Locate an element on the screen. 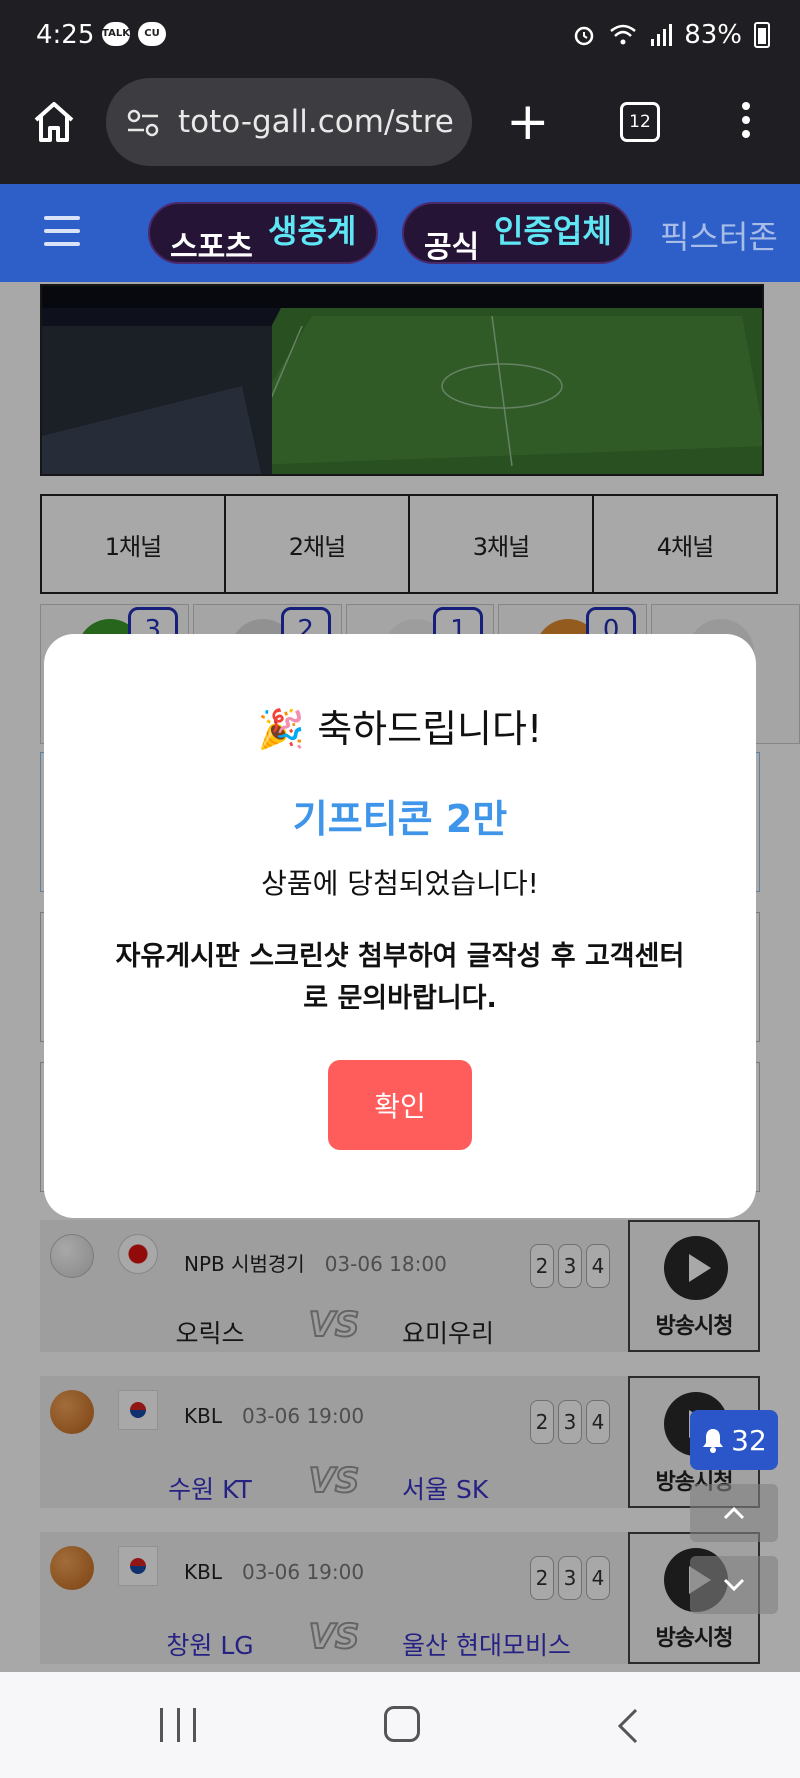 The width and height of the screenshot is (800, 1778). battery-percent: 83% is located at coordinates (713, 35).